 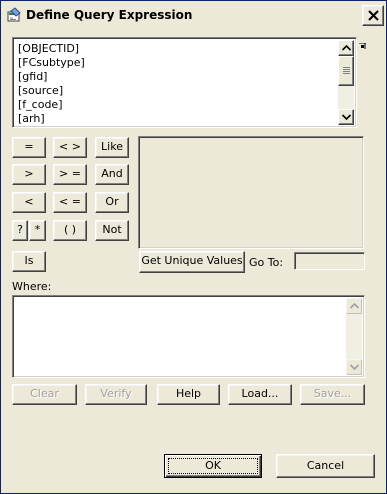 I want to click on is-button: Is, so click(x=29, y=261).